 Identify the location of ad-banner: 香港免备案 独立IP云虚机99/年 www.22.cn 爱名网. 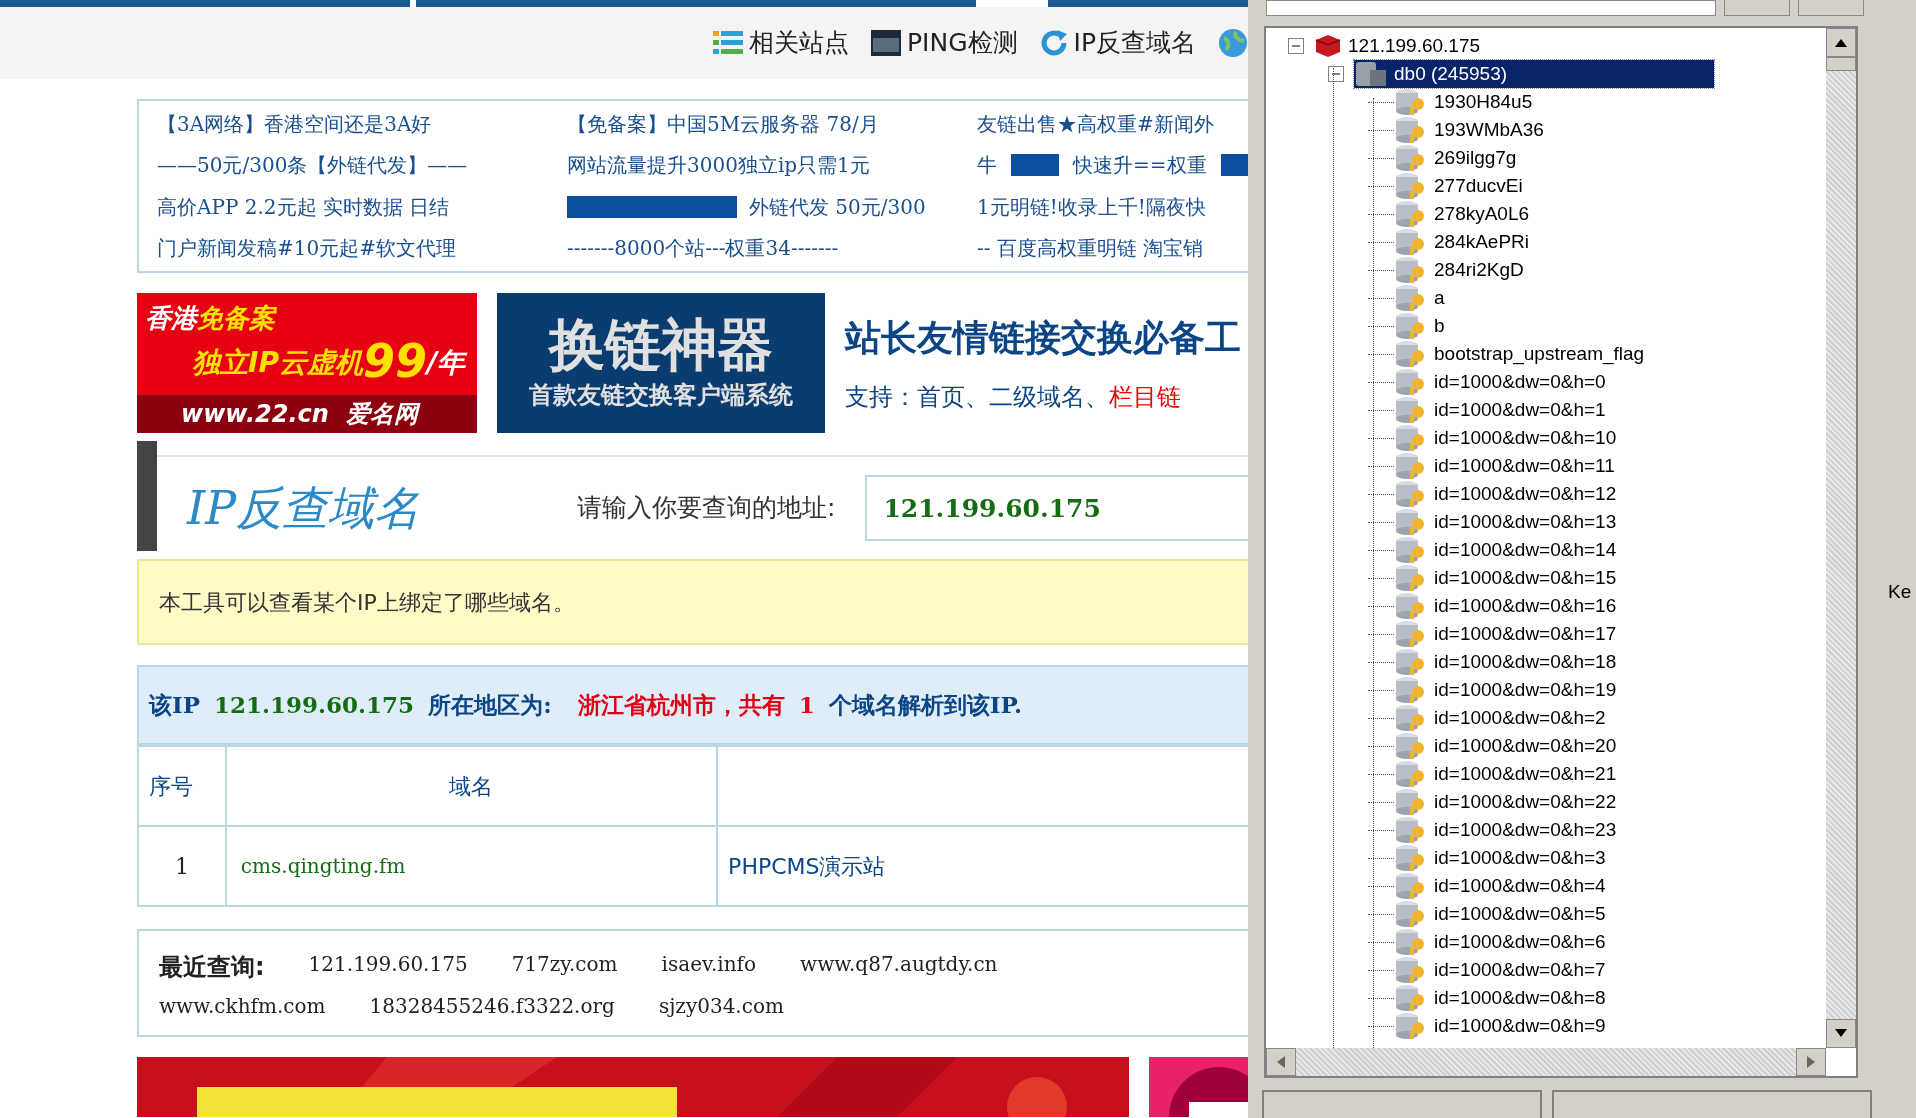
(307, 363).